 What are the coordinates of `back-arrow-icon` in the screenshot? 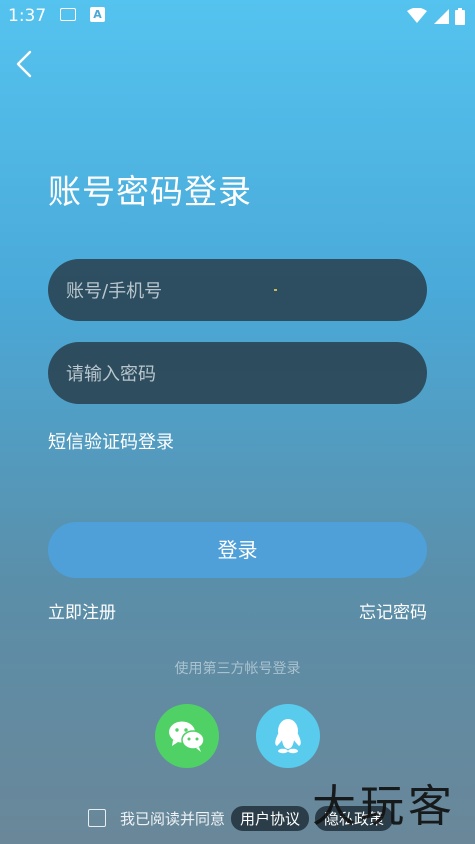 It's located at (24, 64).